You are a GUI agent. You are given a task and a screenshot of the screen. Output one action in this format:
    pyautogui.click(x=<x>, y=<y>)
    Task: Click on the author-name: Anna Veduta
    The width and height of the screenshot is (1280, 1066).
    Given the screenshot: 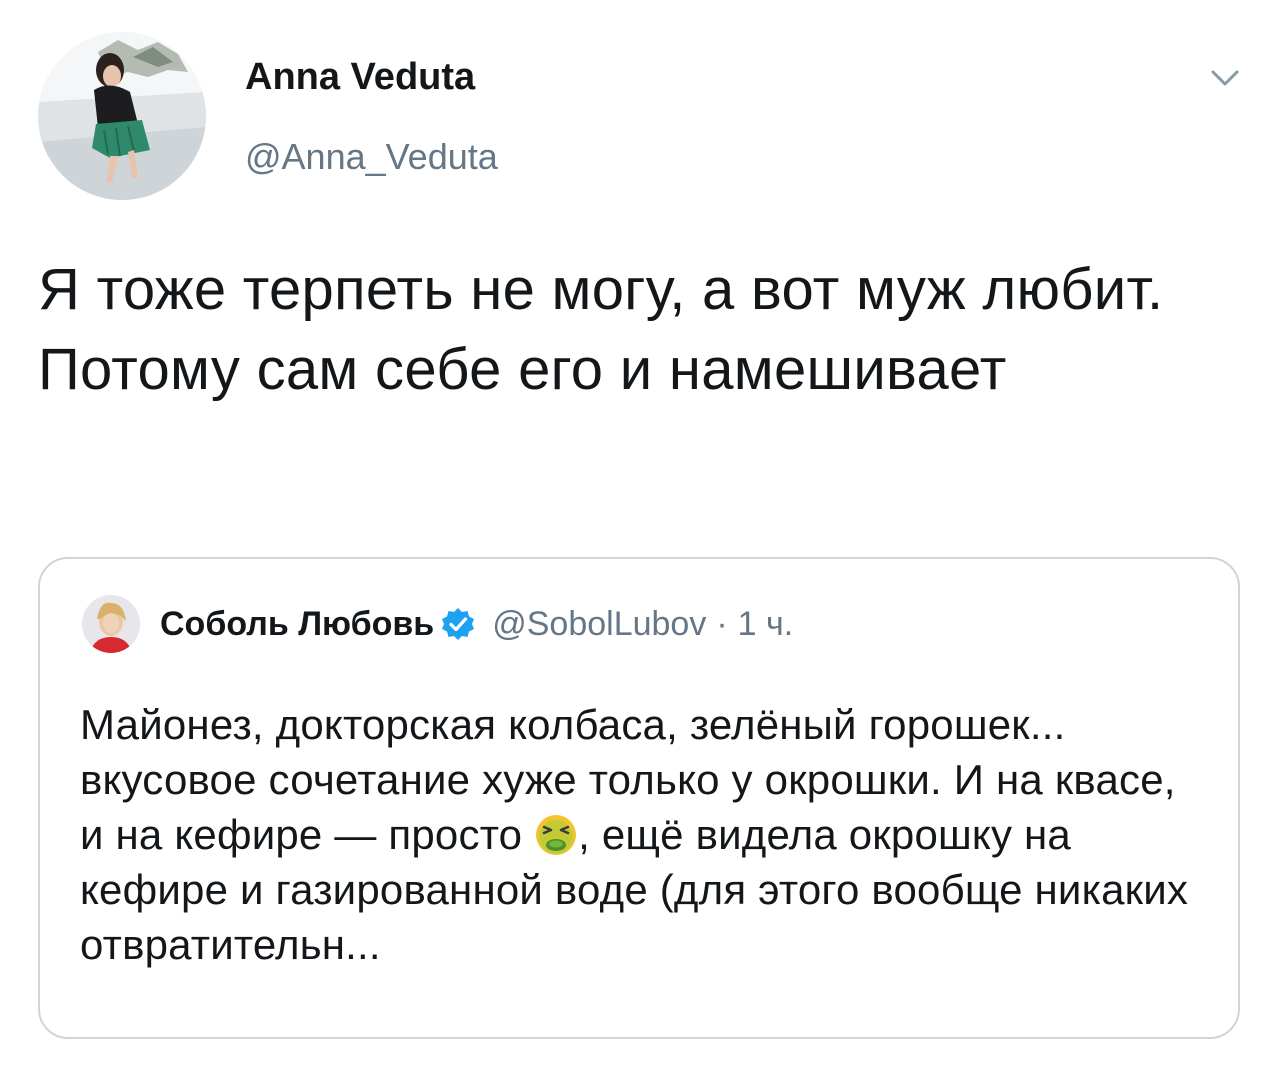 What is the action you would take?
    pyautogui.click(x=360, y=77)
    